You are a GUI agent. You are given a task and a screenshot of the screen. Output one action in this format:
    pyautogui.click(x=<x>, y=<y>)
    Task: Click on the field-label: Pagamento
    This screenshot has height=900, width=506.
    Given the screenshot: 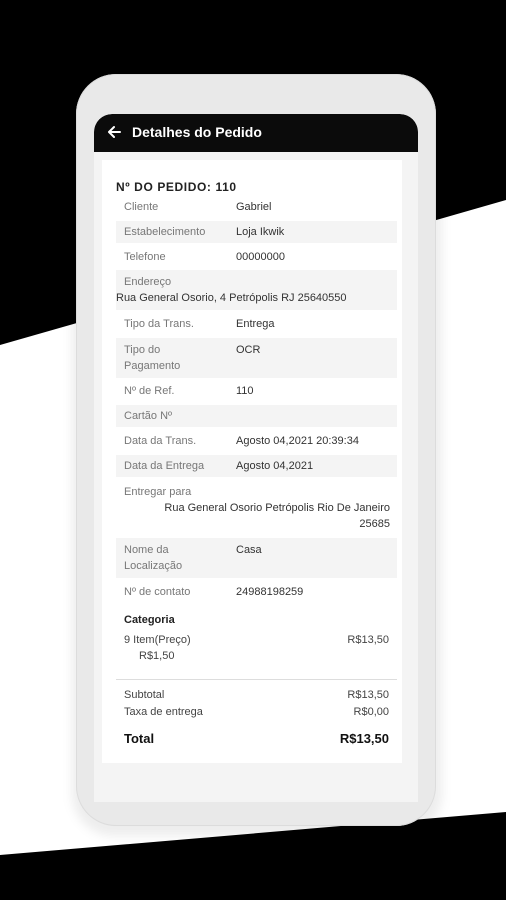 What is the action you would take?
    pyautogui.click(x=152, y=366)
    